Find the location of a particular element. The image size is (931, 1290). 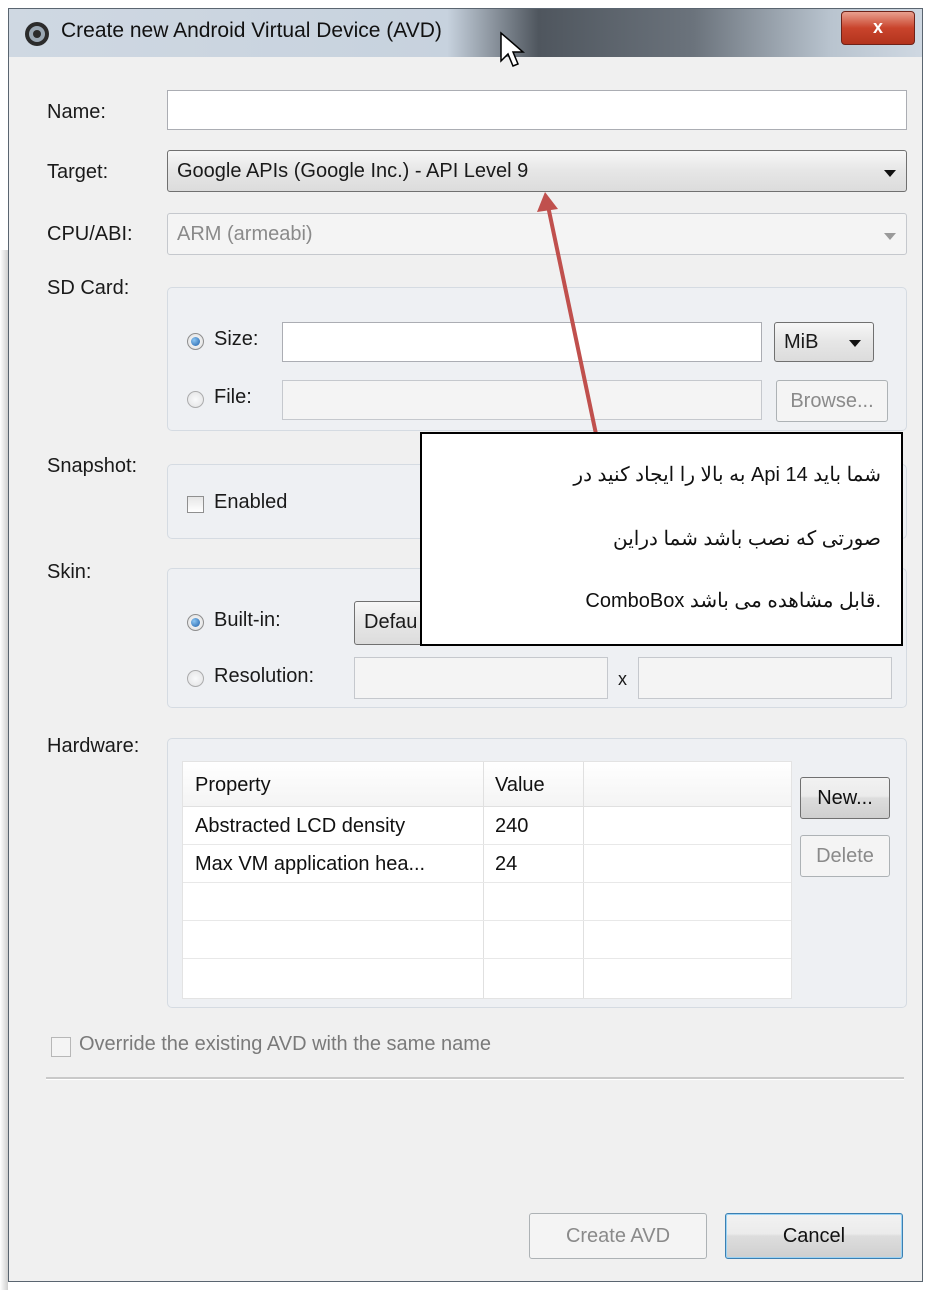

arrow-head is located at coordinates (547, 202).